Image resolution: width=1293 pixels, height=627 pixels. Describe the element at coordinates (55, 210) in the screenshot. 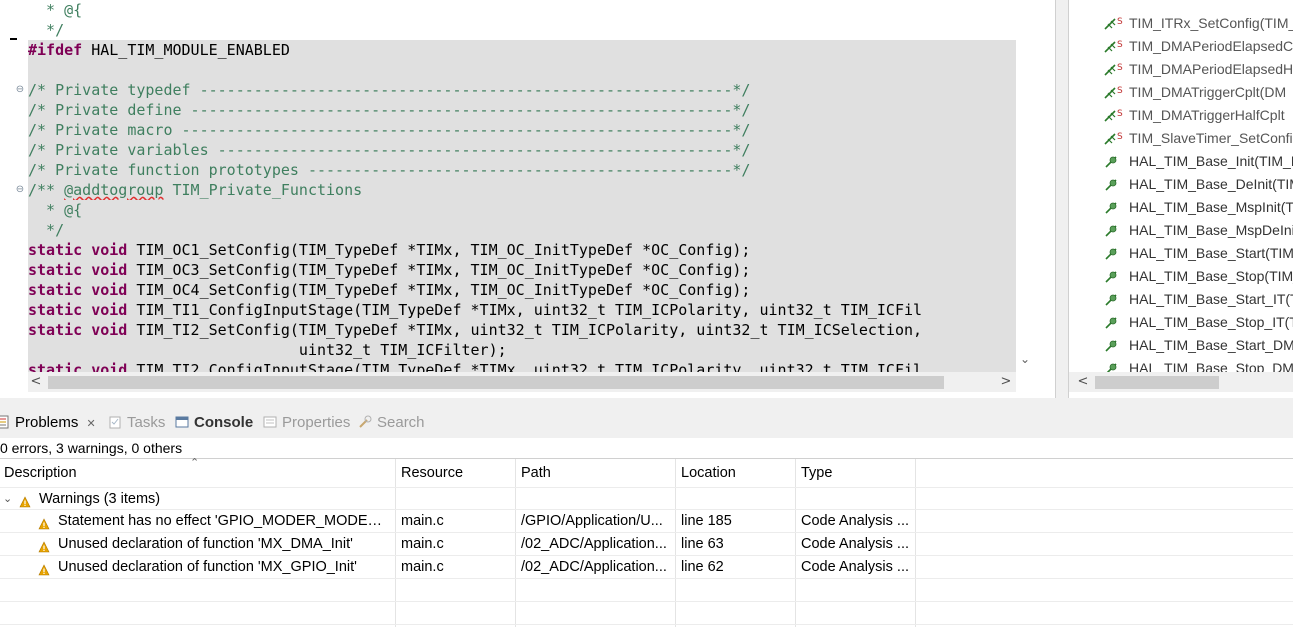

I see `code-comment: * @{` at that location.